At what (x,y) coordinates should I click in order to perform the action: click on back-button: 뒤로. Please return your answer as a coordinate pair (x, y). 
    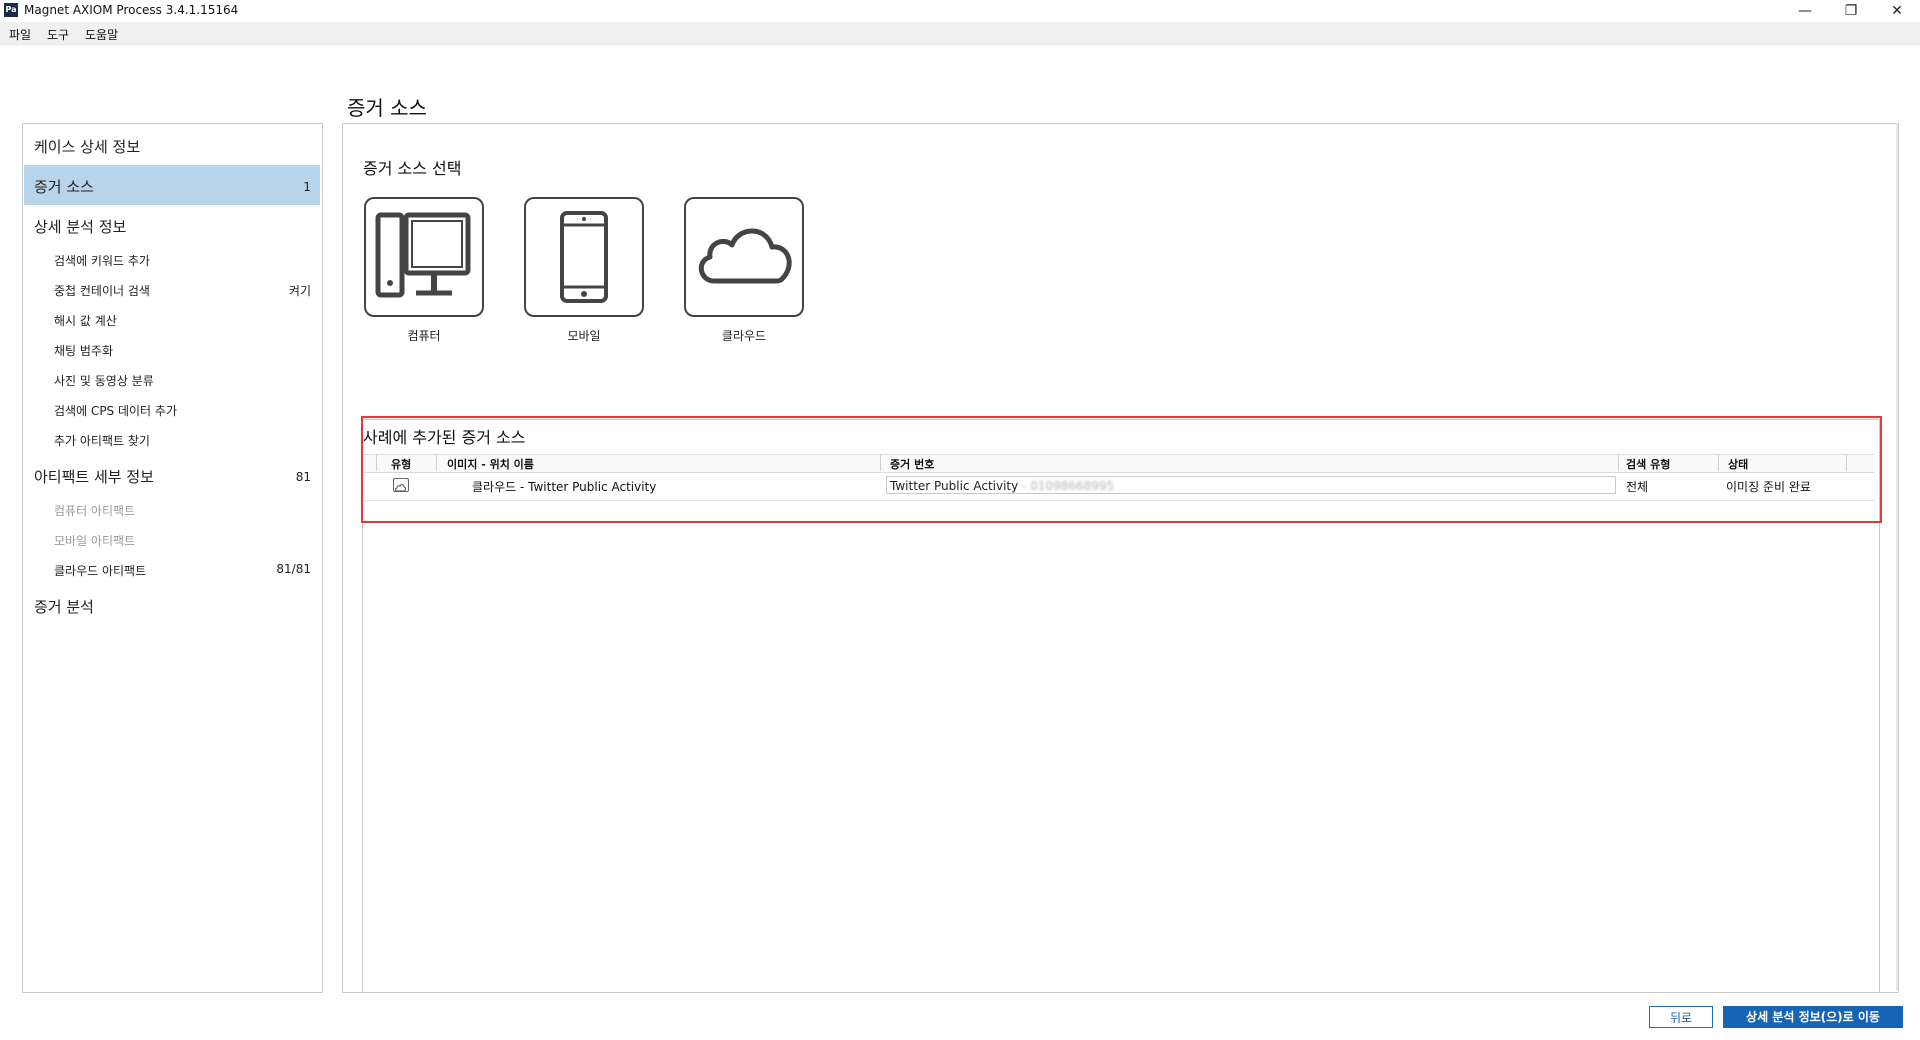
    Looking at the image, I should click on (1681, 1017).